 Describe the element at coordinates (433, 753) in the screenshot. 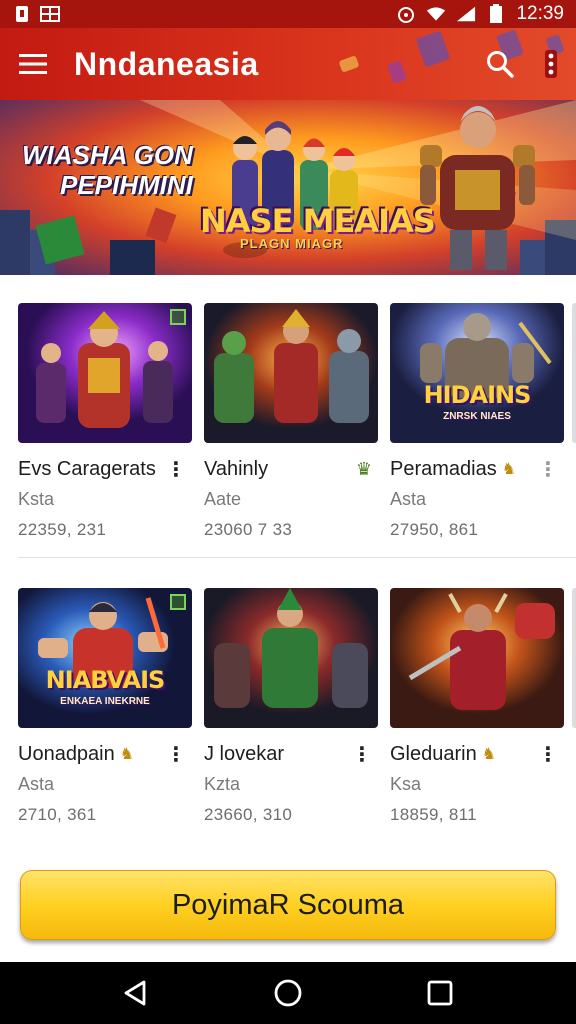

I see `game-title: Gleduarin` at that location.